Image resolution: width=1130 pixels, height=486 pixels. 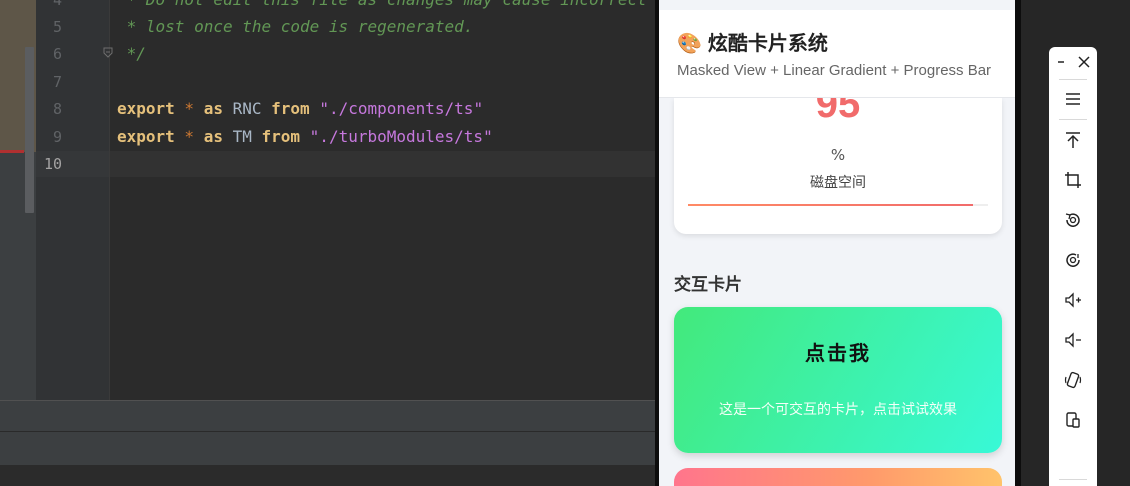 What do you see at coordinates (838, 353) in the screenshot?
I see `interactive-card-title: 点击我` at bounding box center [838, 353].